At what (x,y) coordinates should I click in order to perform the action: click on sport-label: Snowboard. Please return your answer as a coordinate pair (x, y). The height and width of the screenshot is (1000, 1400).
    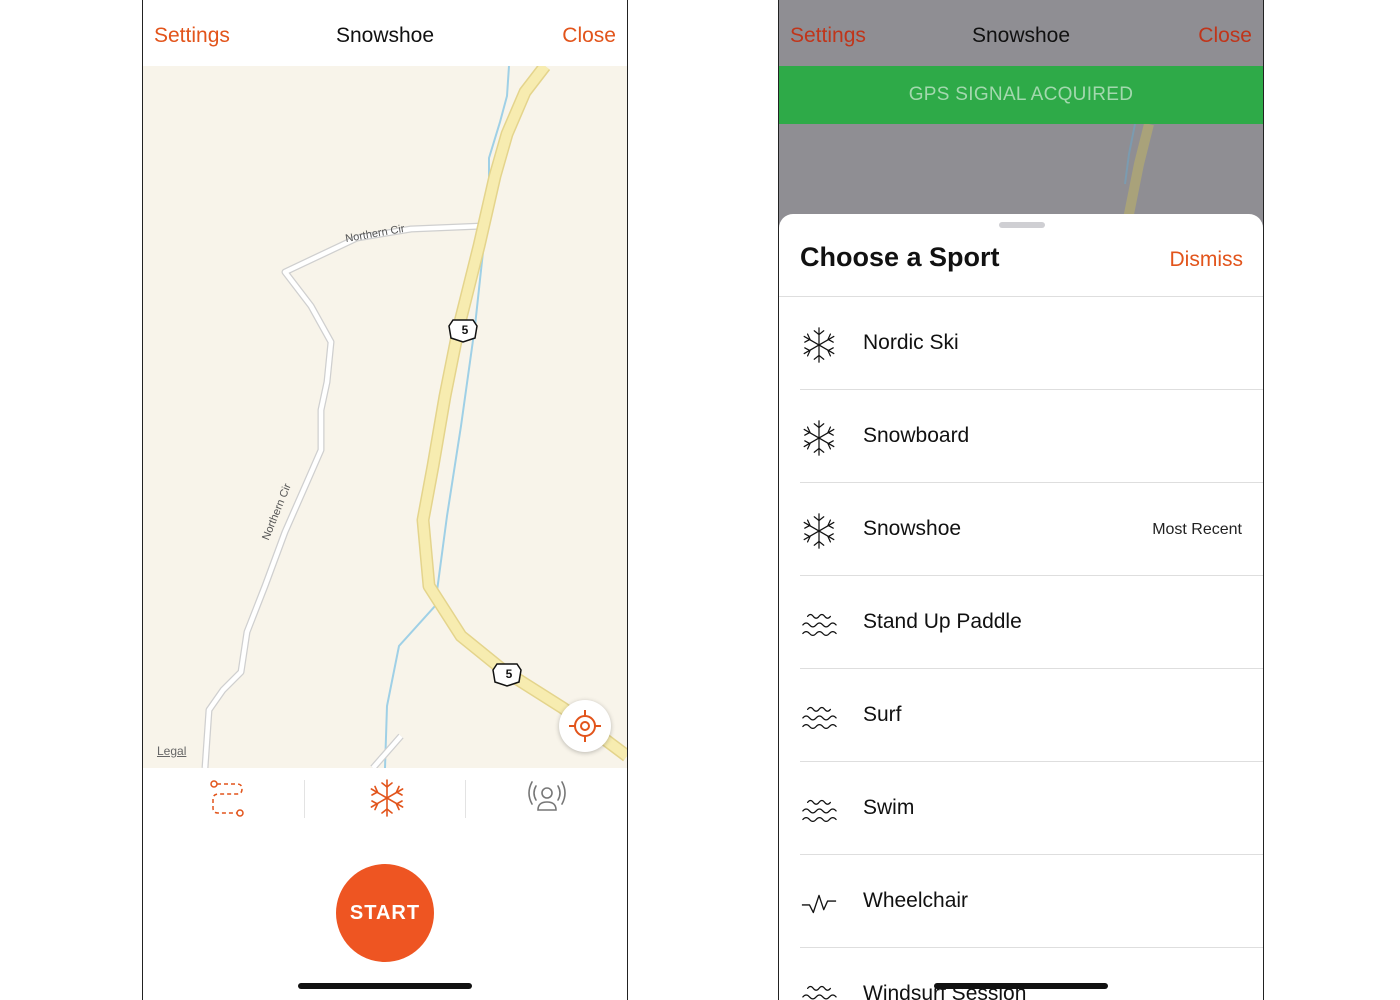
    Looking at the image, I should click on (916, 435).